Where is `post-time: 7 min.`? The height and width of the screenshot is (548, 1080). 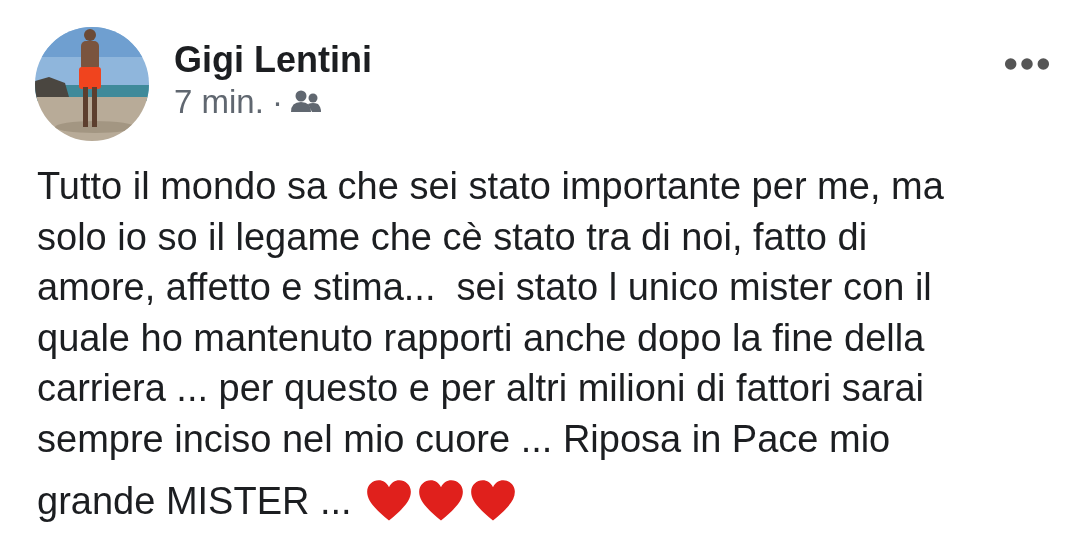
post-time: 7 min. is located at coordinates (219, 102).